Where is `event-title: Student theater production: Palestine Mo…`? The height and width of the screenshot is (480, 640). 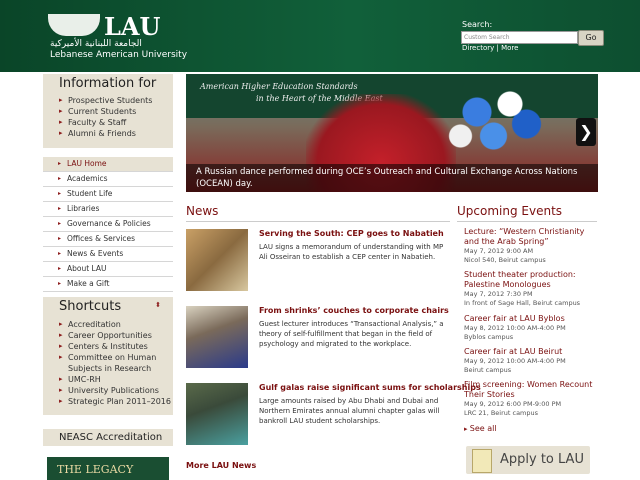 event-title: Student theater production: Palestine Mo… is located at coordinates (531, 280).